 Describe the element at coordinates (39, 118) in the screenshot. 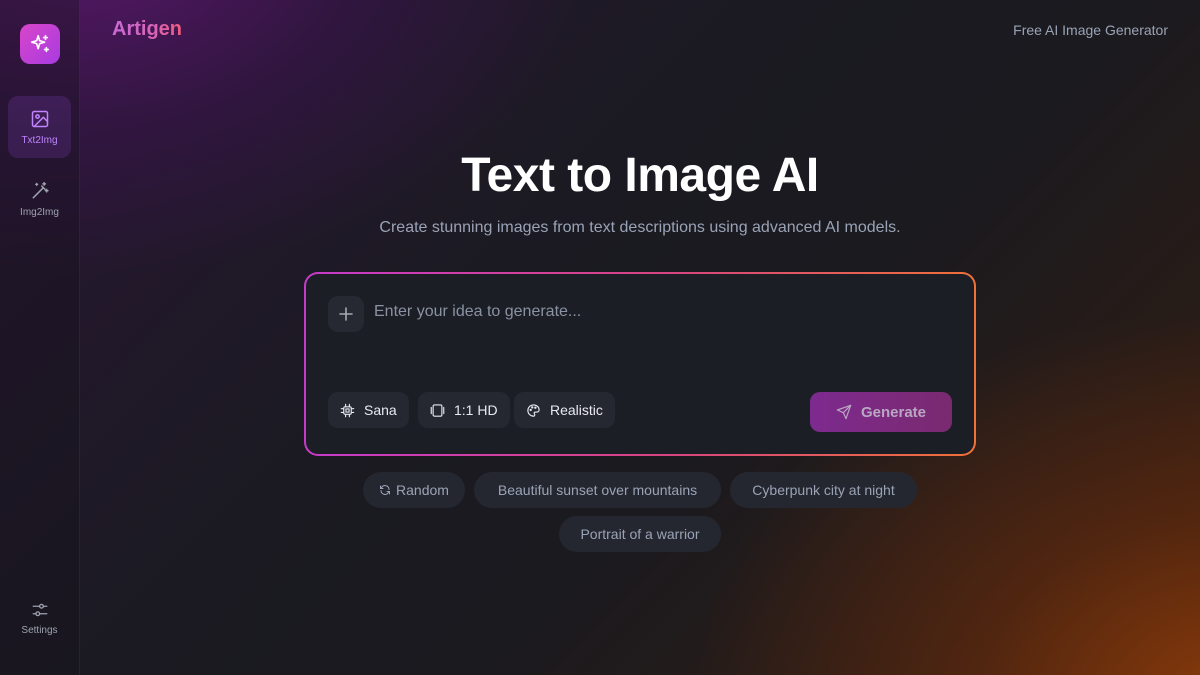

I see `image-icon` at that location.